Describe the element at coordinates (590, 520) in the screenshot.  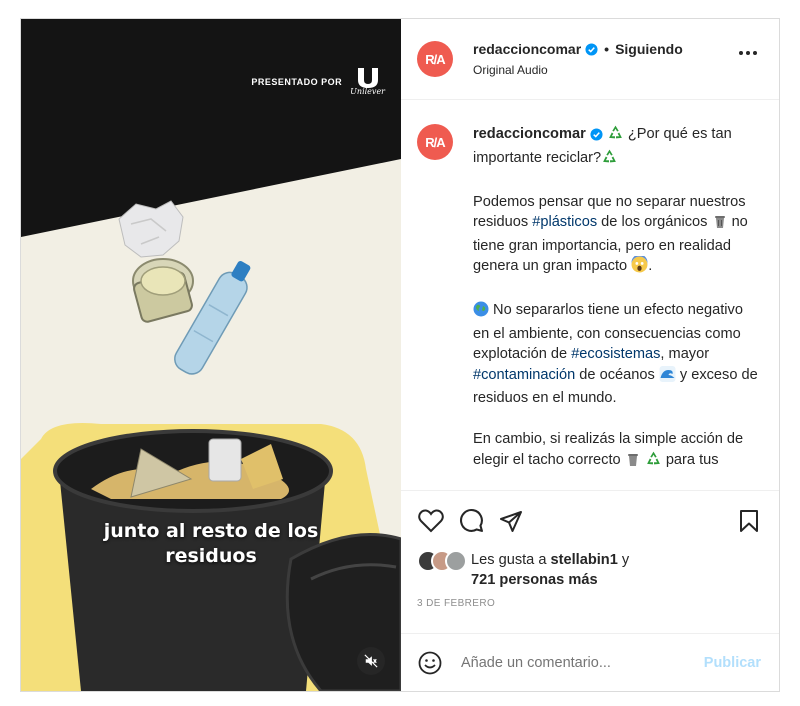
I see `action-bar` at that location.